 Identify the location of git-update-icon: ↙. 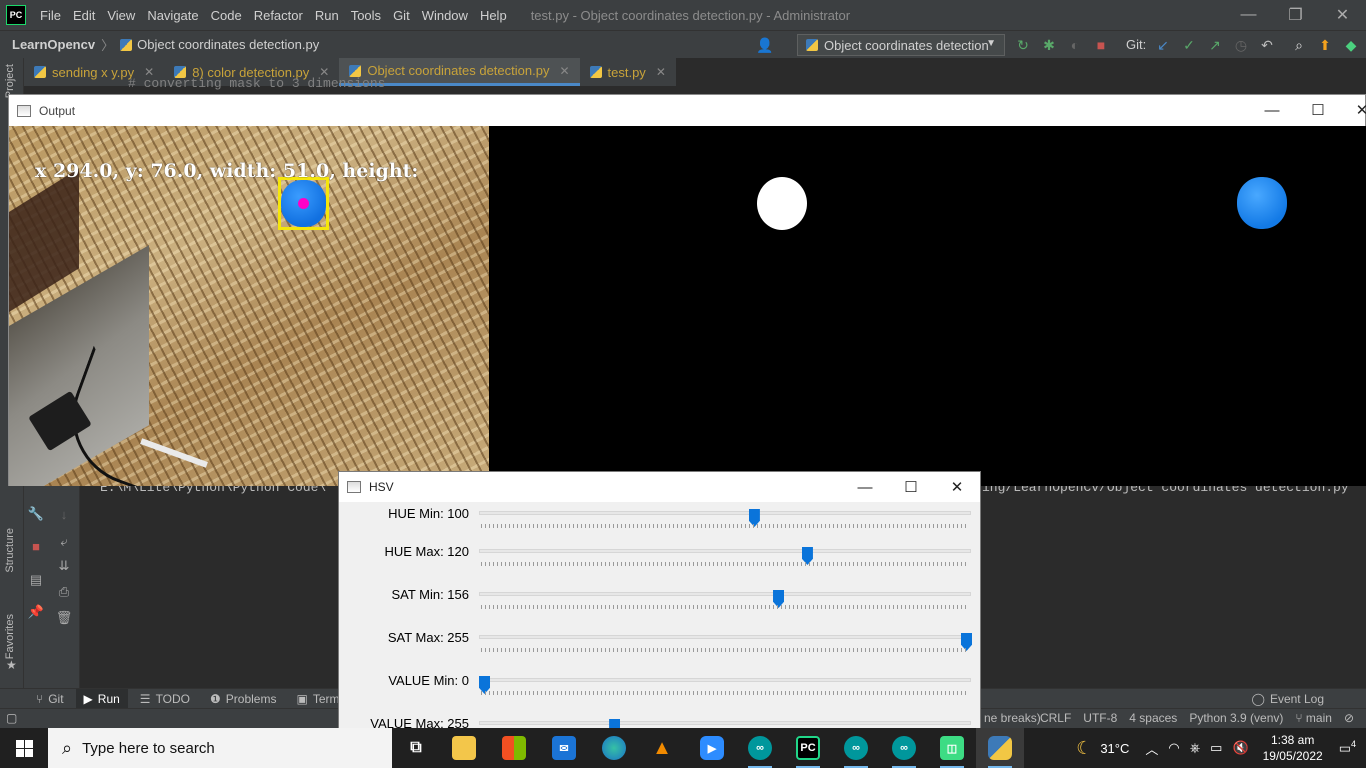
(1163, 45).